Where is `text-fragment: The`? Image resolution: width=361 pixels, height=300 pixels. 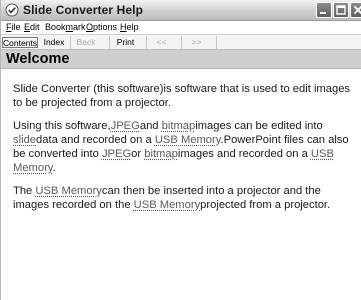
text-fragment: The is located at coordinates (24, 191).